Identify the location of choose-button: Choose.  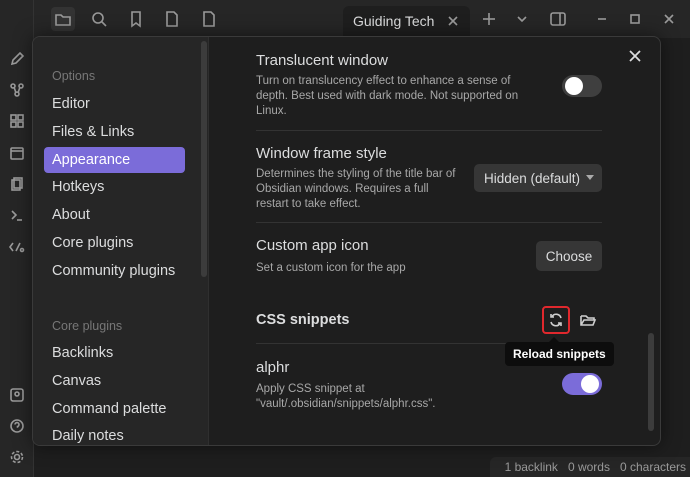
(569, 256).